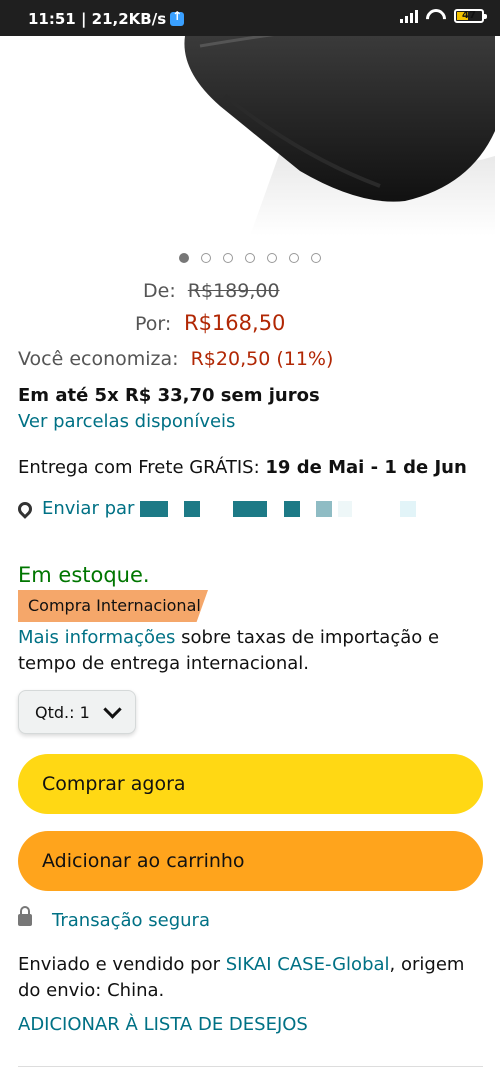 The image size is (500, 1082). I want to click on wifi-icon, so click(436, 16).